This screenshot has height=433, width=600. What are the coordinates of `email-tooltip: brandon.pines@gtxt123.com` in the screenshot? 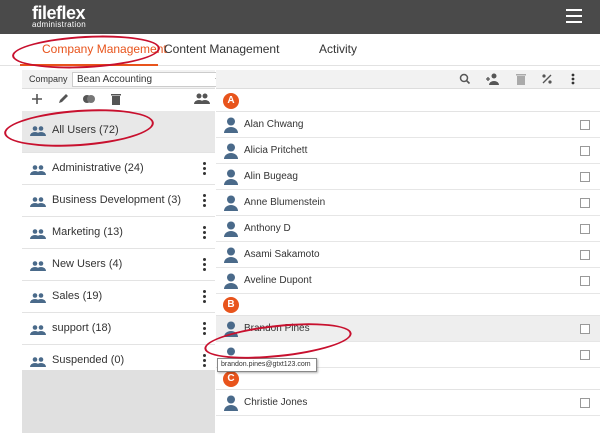 It's located at (267, 365).